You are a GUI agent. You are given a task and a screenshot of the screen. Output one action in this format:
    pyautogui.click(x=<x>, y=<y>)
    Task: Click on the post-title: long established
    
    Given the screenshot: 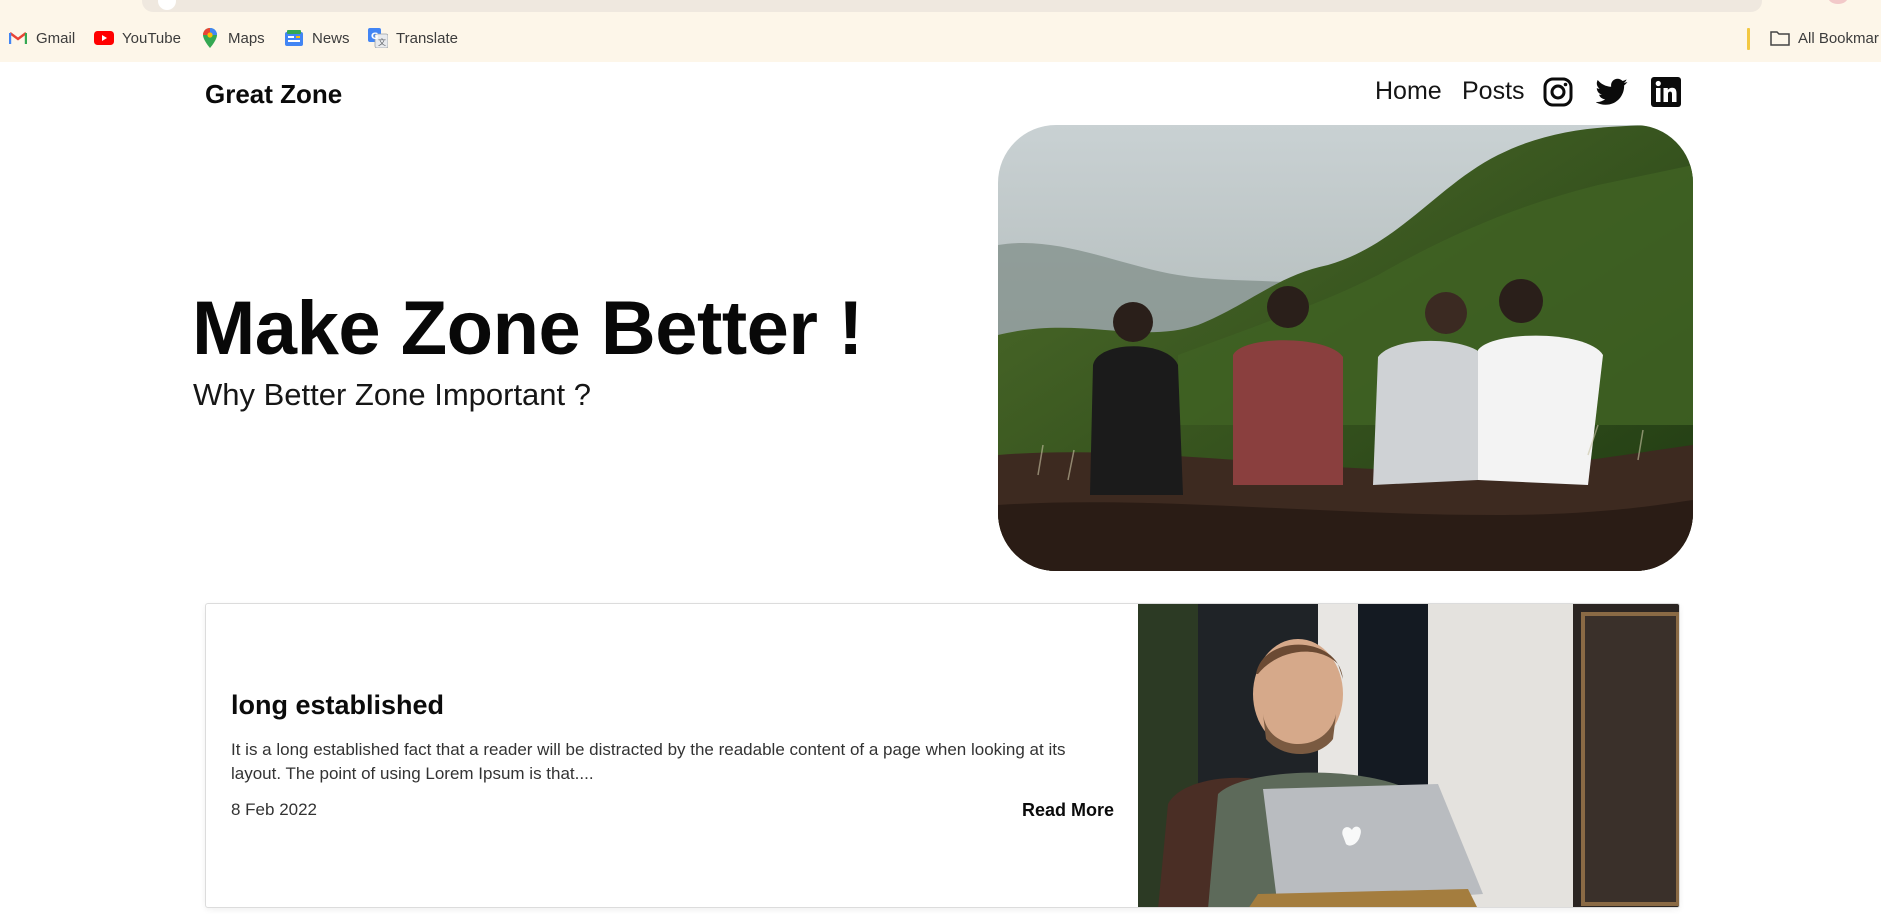 What is the action you would take?
    pyautogui.click(x=337, y=705)
    